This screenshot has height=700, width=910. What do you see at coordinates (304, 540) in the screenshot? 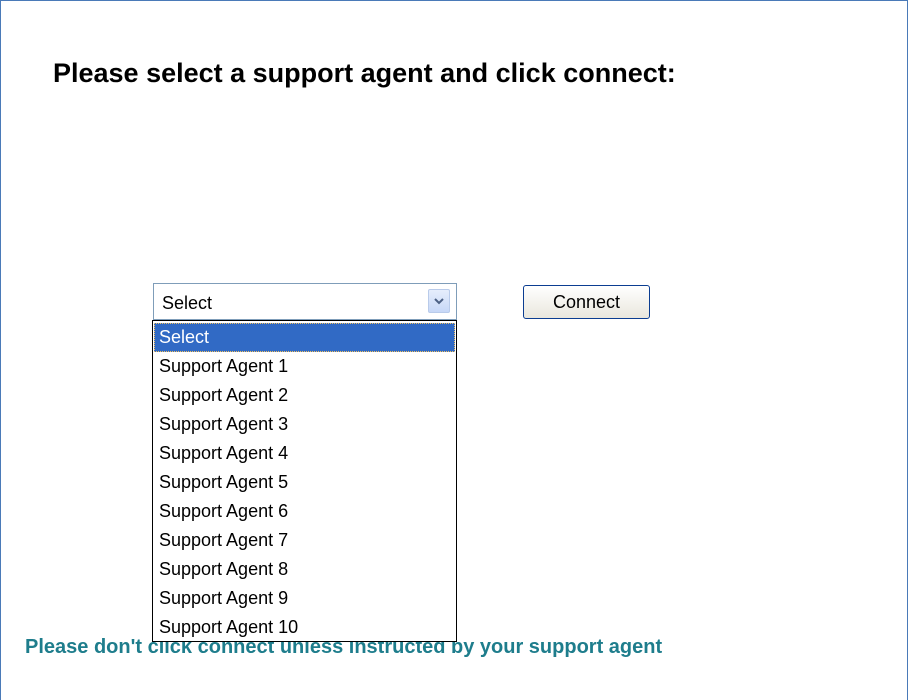
I see `dropdown-option: Support Agent 7` at bounding box center [304, 540].